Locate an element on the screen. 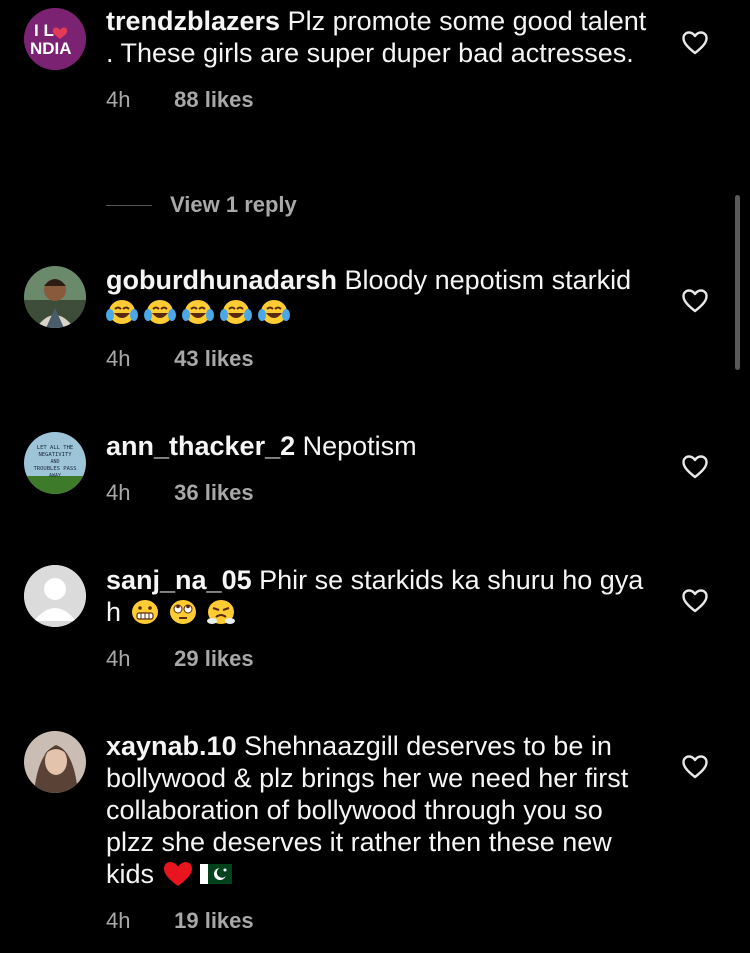 The image size is (750, 953). username: goburdhunadarsh is located at coordinates (221, 280).